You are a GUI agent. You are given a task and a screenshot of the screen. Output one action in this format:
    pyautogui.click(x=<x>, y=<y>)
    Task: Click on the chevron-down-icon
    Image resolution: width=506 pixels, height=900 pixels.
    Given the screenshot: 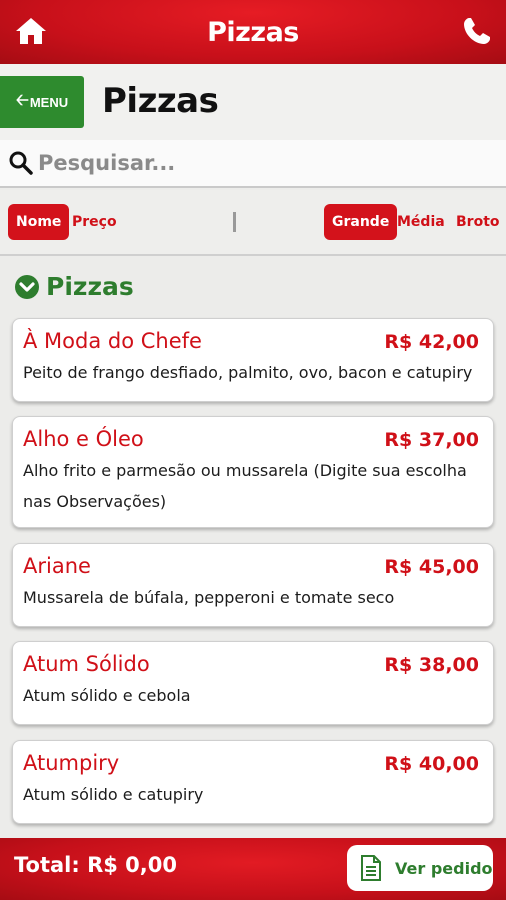 What is the action you would take?
    pyautogui.click(x=27, y=286)
    